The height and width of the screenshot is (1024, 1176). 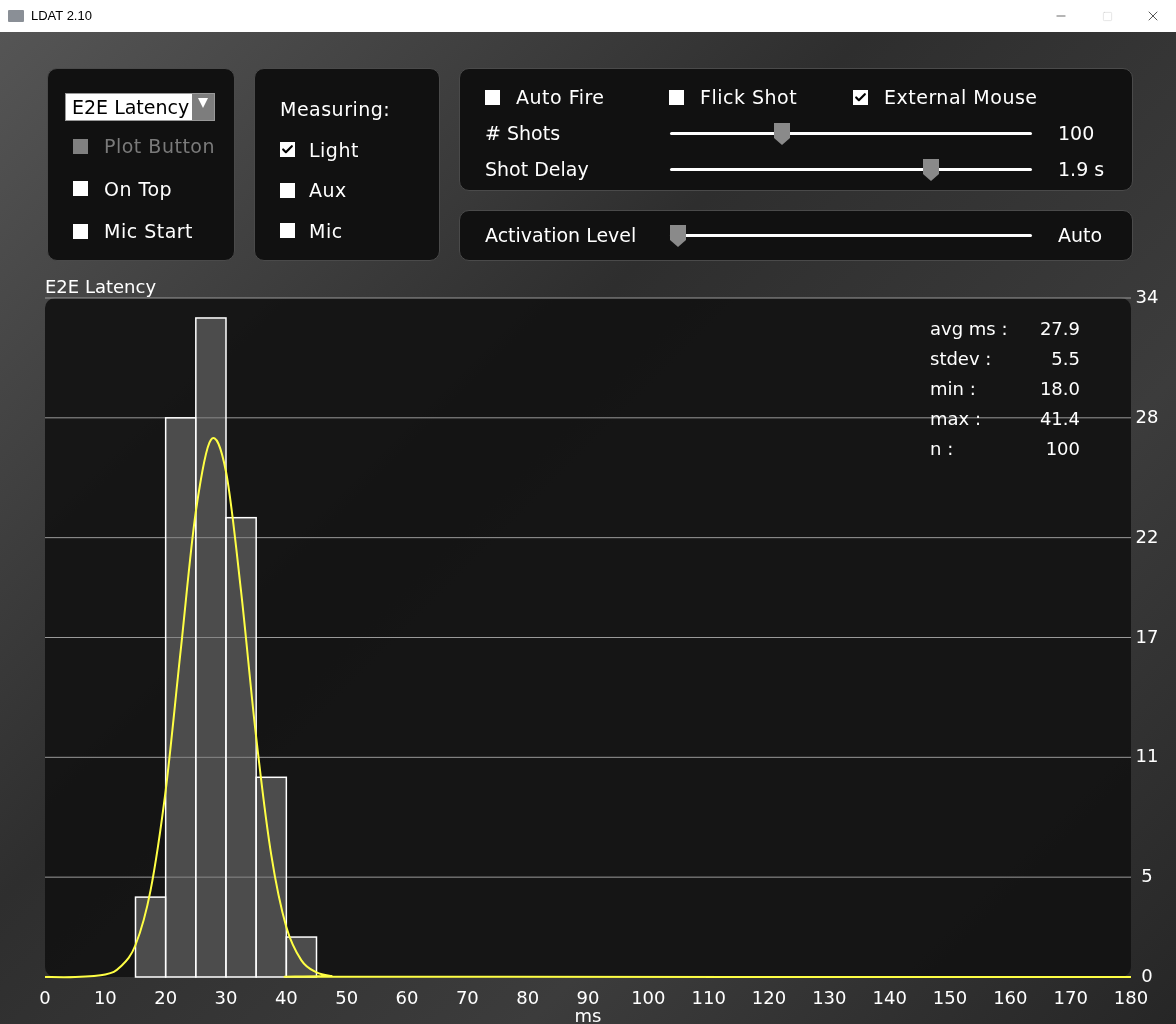 I want to click on x-tick-label: 120, so click(x=769, y=997).